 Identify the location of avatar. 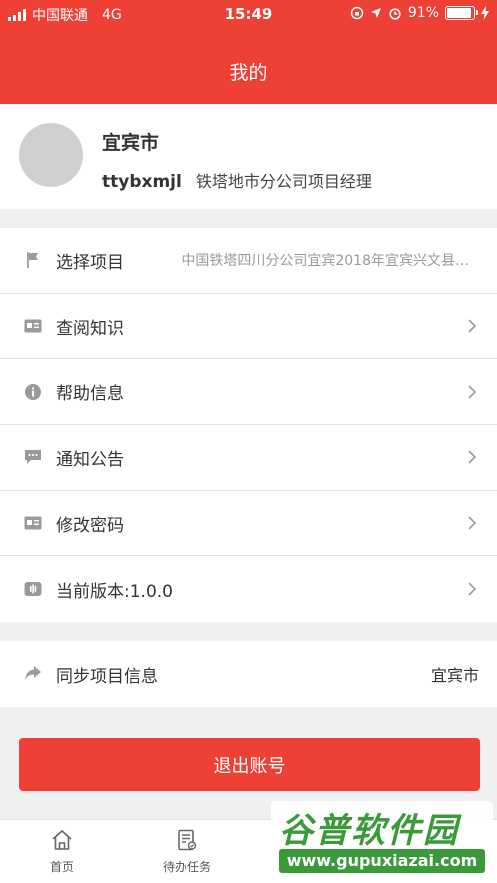
(51, 155).